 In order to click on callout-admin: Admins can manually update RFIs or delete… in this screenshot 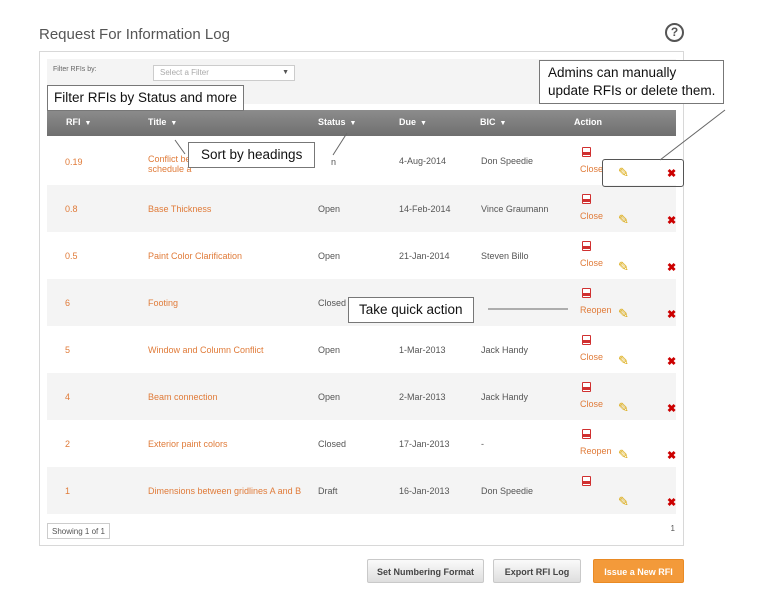, I will do `click(632, 82)`.